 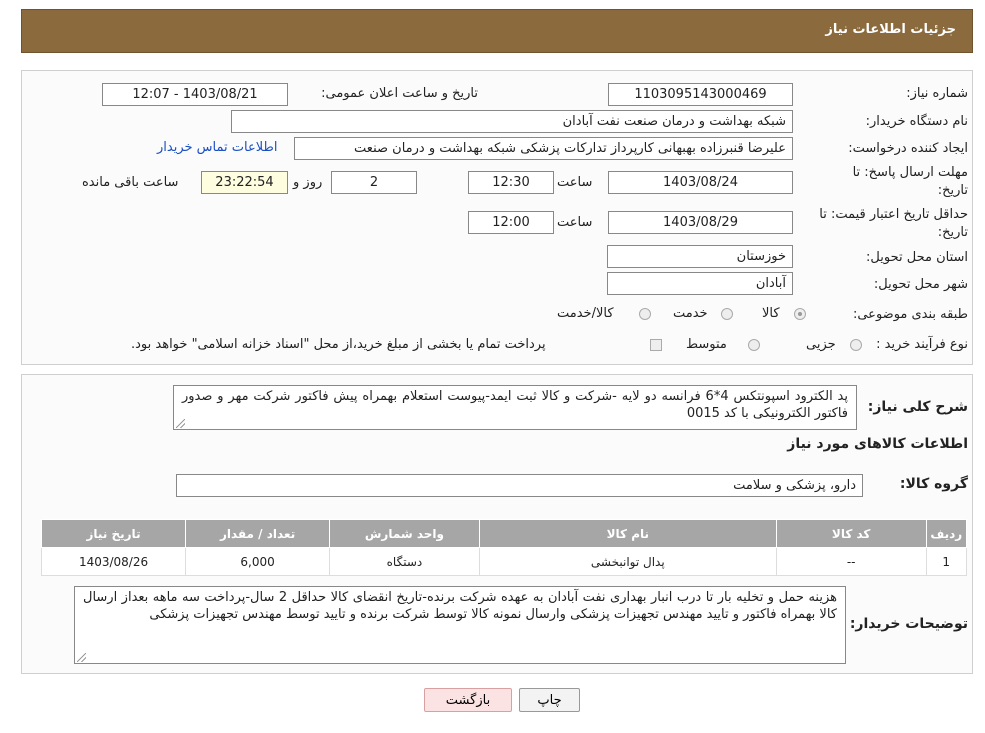 I want to click on col-unit: واحد شمارش, so click(x=404, y=533).